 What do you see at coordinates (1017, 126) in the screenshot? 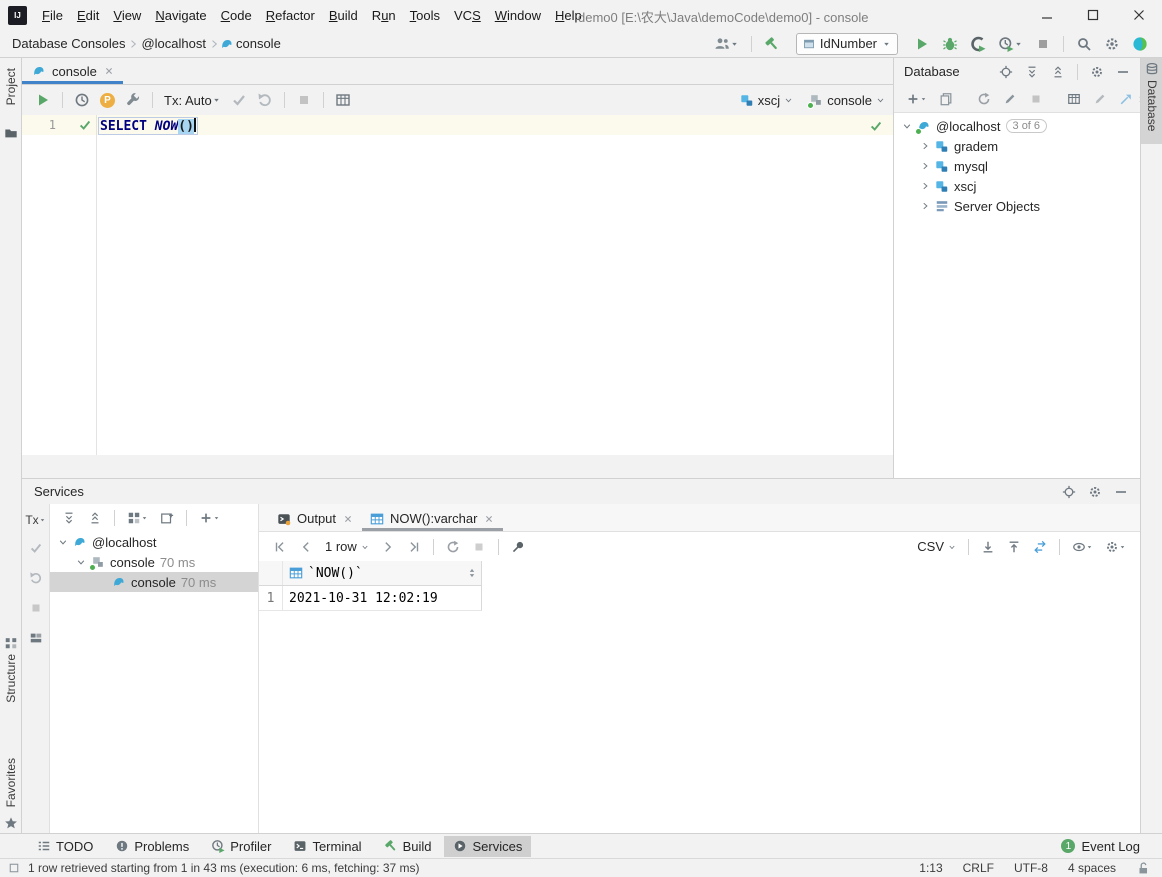
I see `tree-row-localhost: @localhost 3 of 6` at bounding box center [1017, 126].